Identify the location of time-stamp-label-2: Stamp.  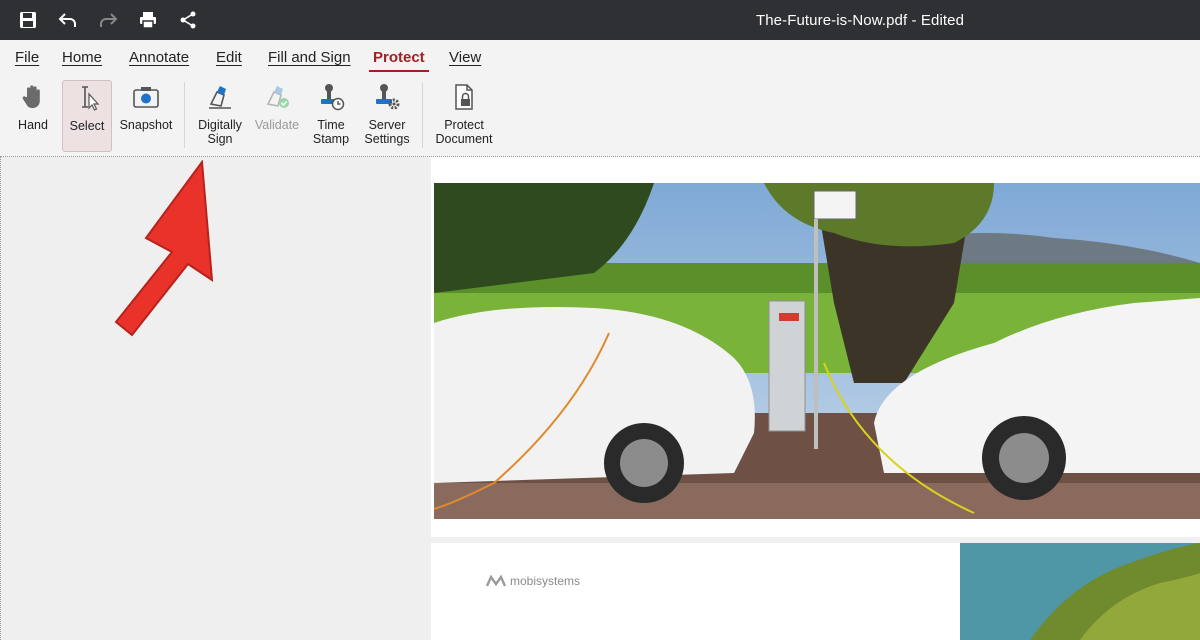
(331, 139).